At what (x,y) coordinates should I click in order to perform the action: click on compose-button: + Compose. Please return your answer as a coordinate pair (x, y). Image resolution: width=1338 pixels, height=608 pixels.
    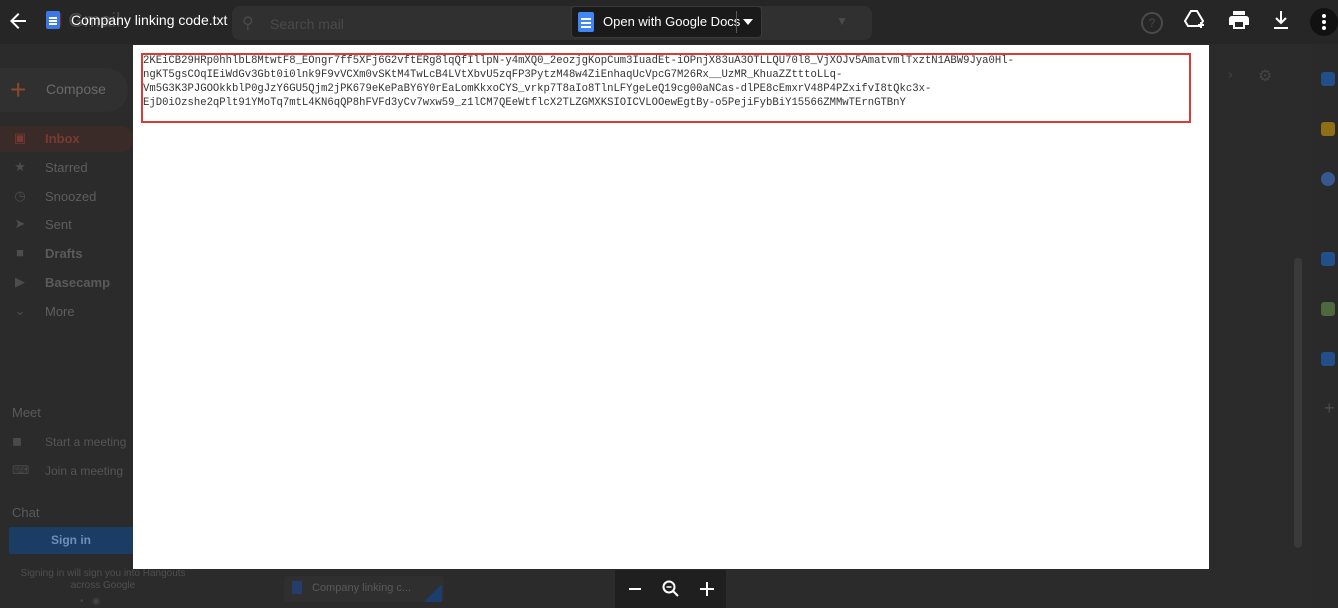
    Looking at the image, I should click on (64, 90).